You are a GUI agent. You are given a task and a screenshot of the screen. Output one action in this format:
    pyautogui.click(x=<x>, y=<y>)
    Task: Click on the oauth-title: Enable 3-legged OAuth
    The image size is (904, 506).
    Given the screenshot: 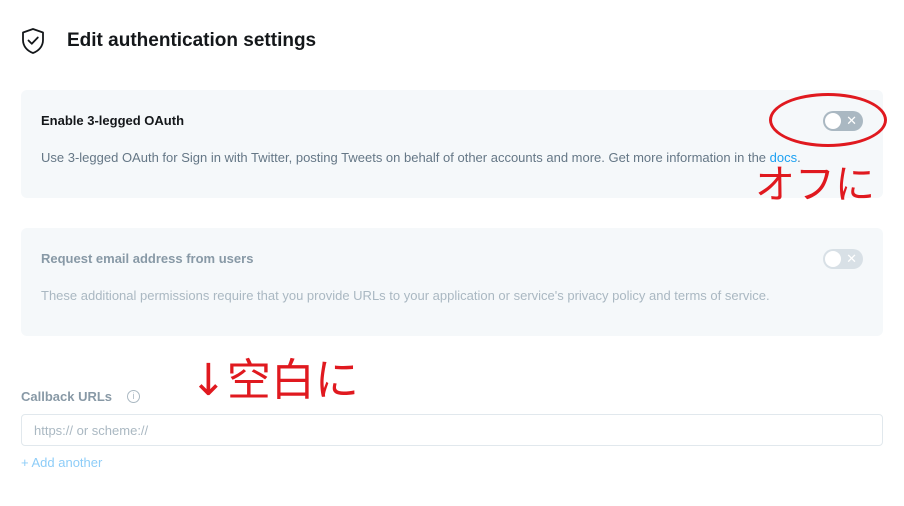 What is the action you would take?
    pyautogui.click(x=113, y=120)
    